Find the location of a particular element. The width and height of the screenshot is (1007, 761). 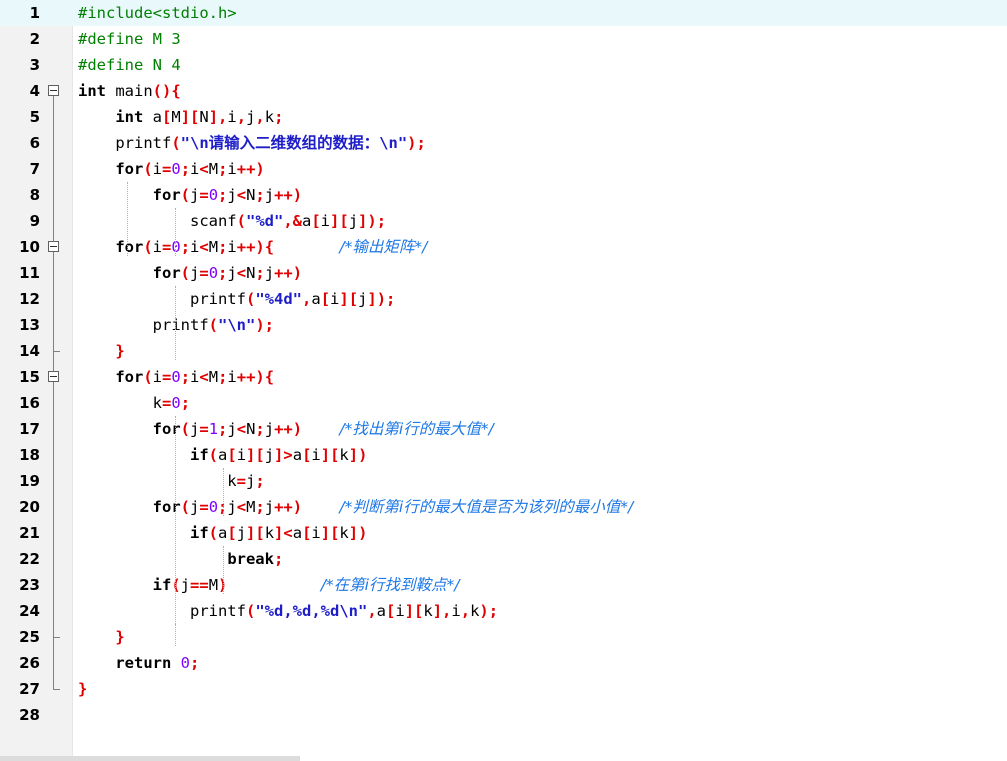

code-line: 3 #define N 4 is located at coordinates (503, 65).